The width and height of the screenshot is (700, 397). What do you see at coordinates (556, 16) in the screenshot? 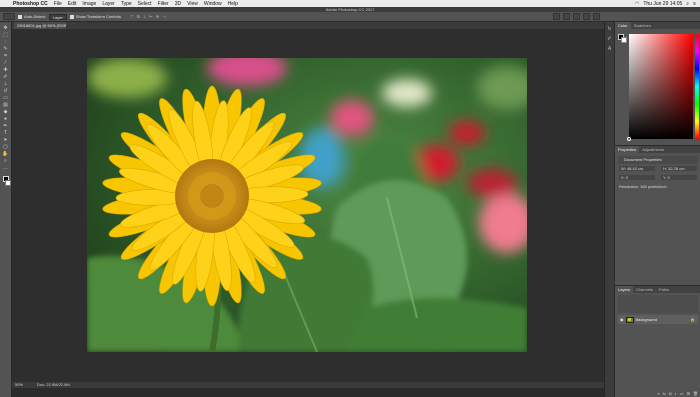
I see `3d-mode-icon` at bounding box center [556, 16].